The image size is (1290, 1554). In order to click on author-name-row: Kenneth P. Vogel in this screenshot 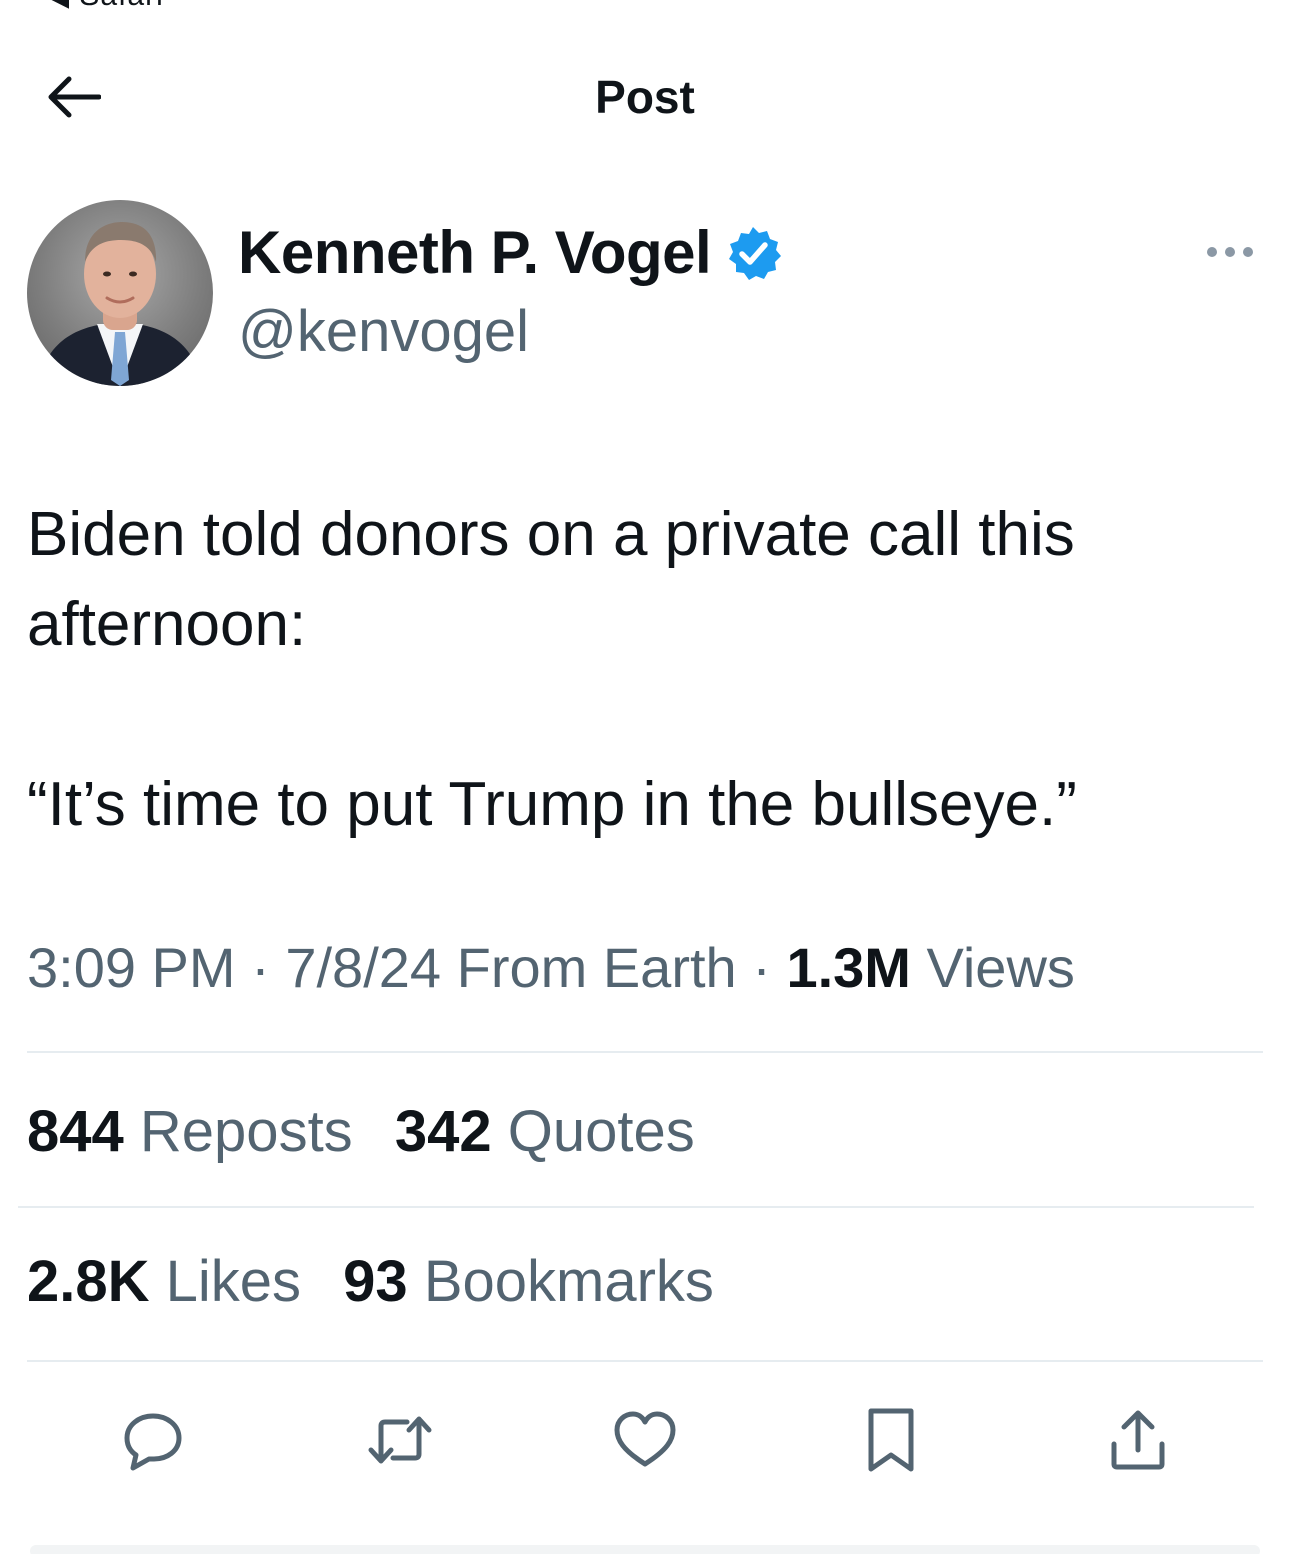, I will do `click(510, 252)`.